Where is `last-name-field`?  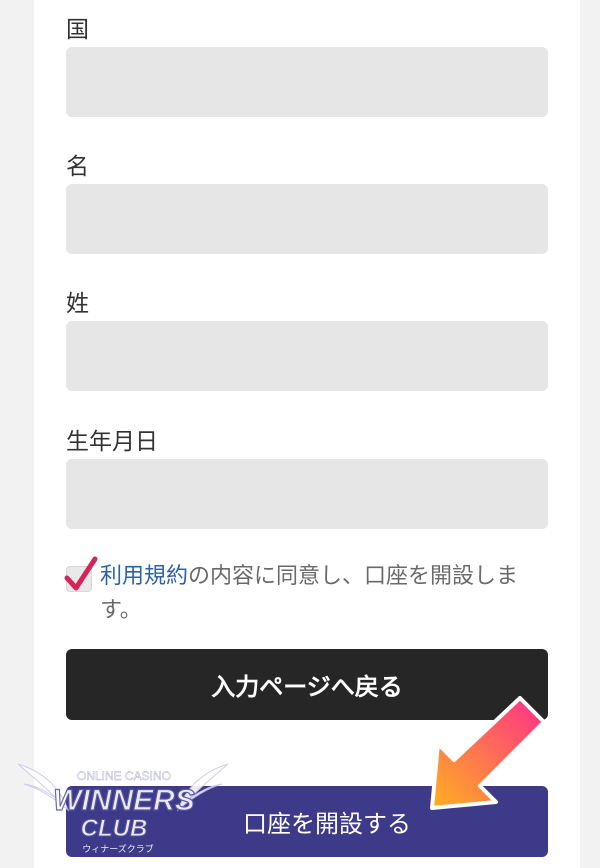 last-name-field is located at coordinates (307, 356).